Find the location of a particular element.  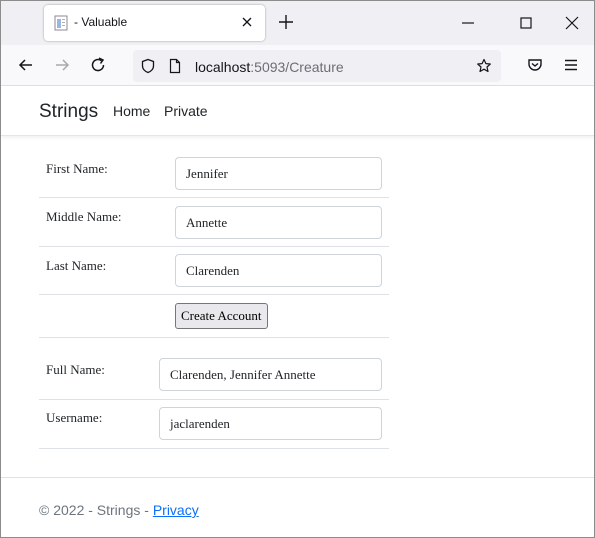

first-name-row: First Name: Jennifer is located at coordinates (214, 173).